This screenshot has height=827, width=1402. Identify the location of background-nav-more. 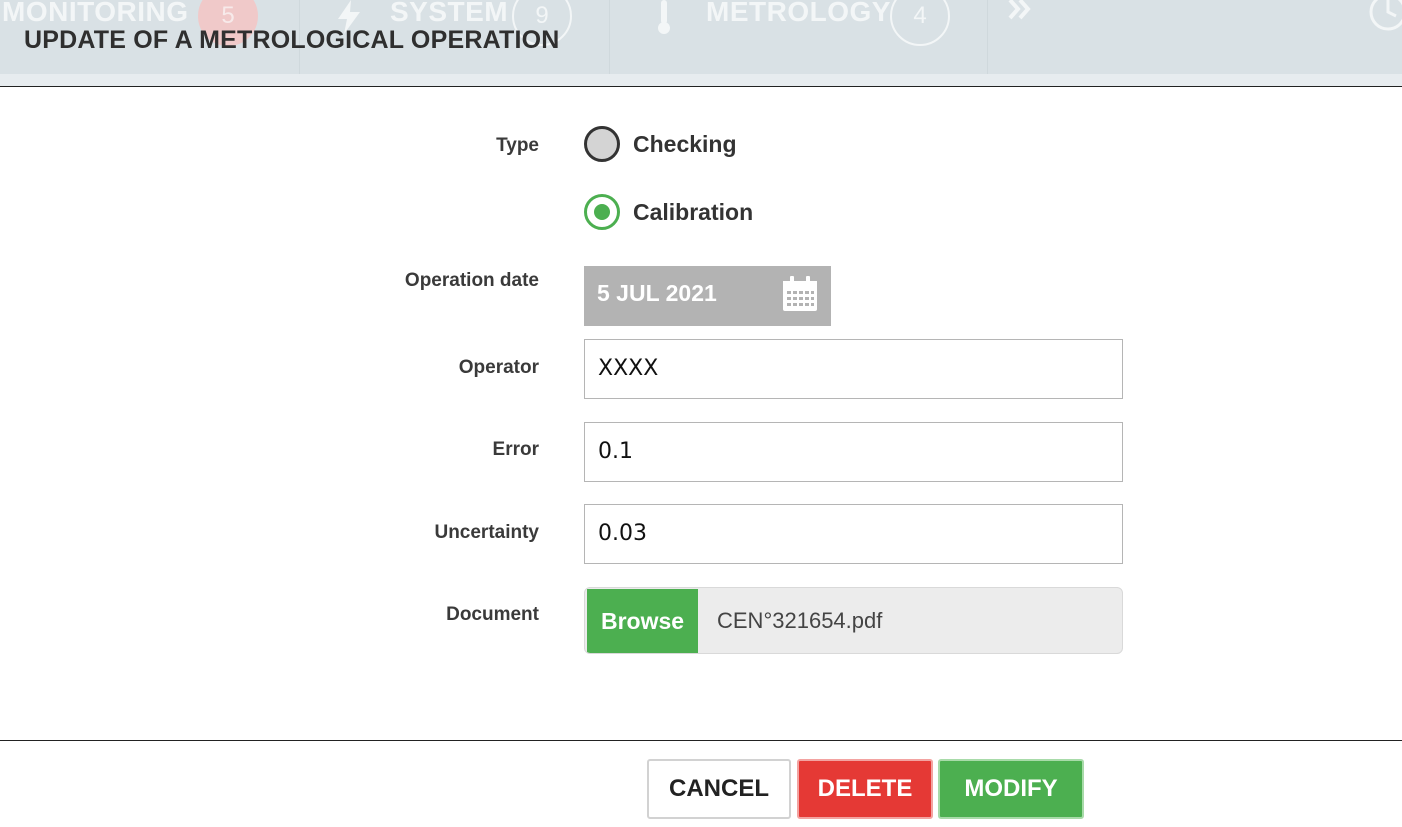
(1195, 37).